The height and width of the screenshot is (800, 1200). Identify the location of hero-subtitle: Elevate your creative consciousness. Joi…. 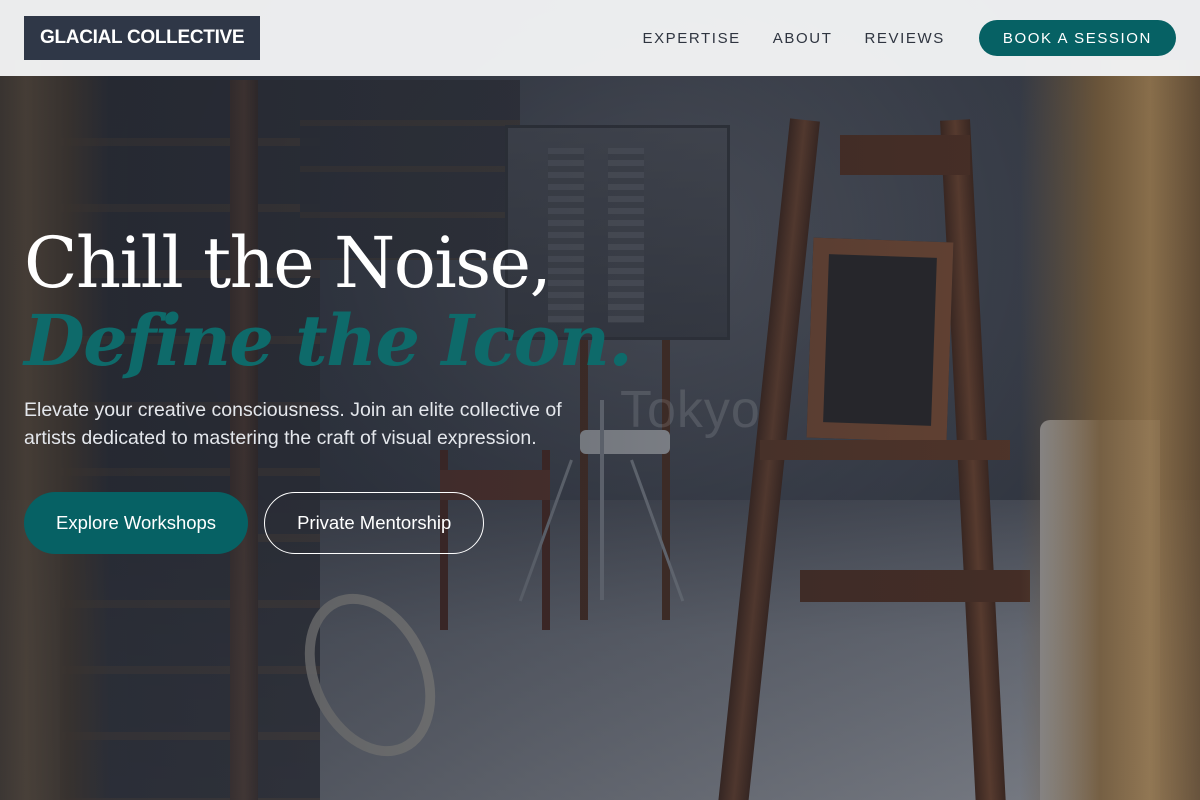
(293, 424).